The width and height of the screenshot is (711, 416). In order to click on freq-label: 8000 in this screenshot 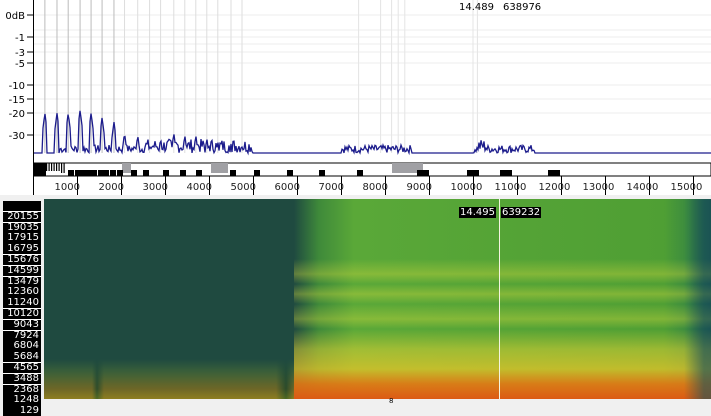, I will do `click(375, 187)`.